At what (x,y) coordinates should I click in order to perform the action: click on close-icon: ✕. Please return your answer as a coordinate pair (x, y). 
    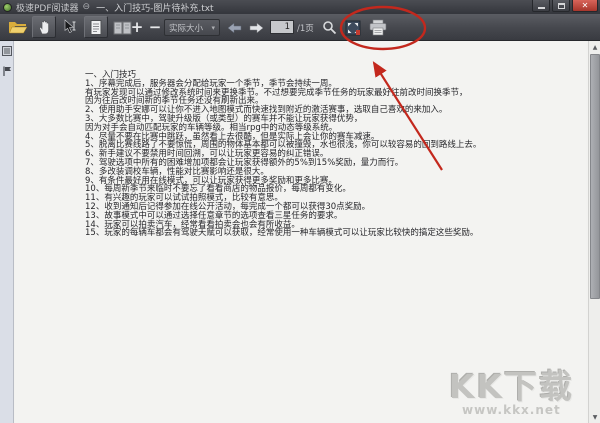
    Looking at the image, I should click on (585, 5).